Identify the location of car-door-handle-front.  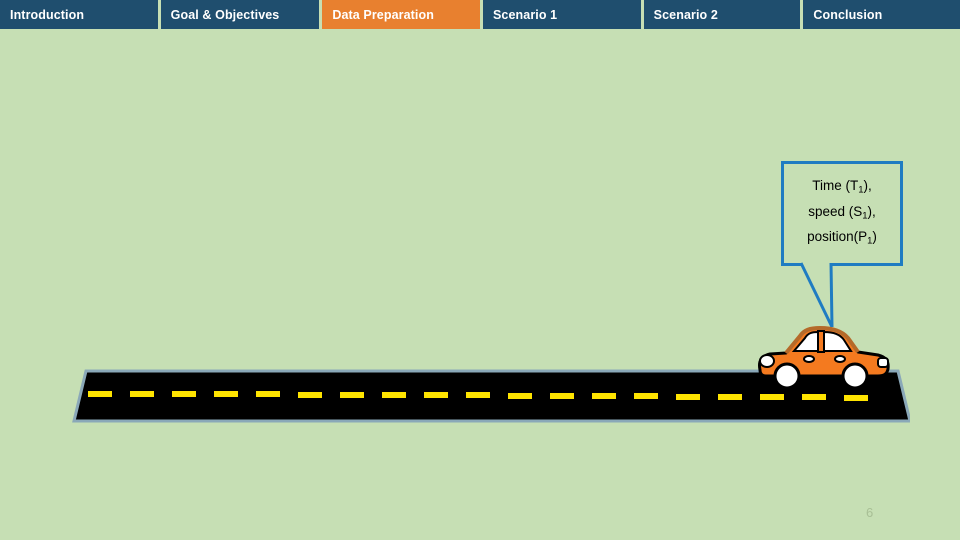
(840, 359).